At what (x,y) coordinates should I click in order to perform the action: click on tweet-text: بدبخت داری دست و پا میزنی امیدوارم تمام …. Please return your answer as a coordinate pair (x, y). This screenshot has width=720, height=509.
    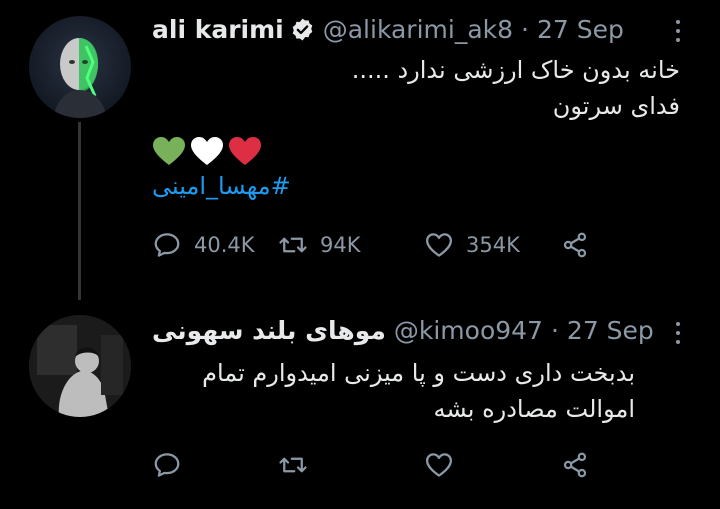
    Looking at the image, I should click on (393, 391).